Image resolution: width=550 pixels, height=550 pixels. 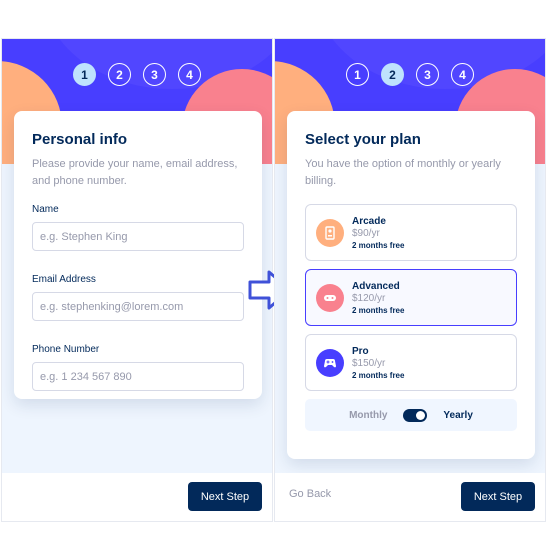 I want to click on go-back-button: Go Back, so click(x=310, y=494).